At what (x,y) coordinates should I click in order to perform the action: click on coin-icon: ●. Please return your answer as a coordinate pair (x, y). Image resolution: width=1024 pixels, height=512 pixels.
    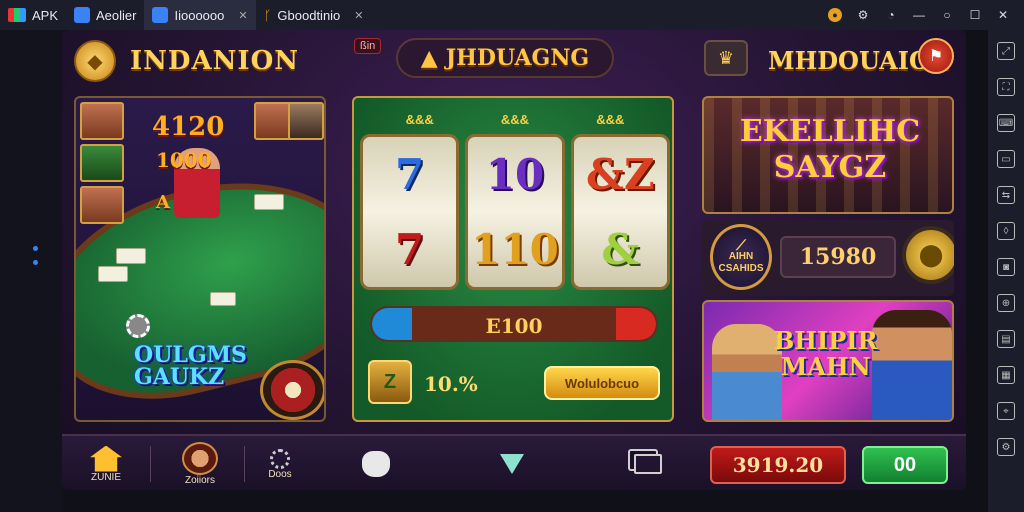
    Looking at the image, I should click on (835, 15).